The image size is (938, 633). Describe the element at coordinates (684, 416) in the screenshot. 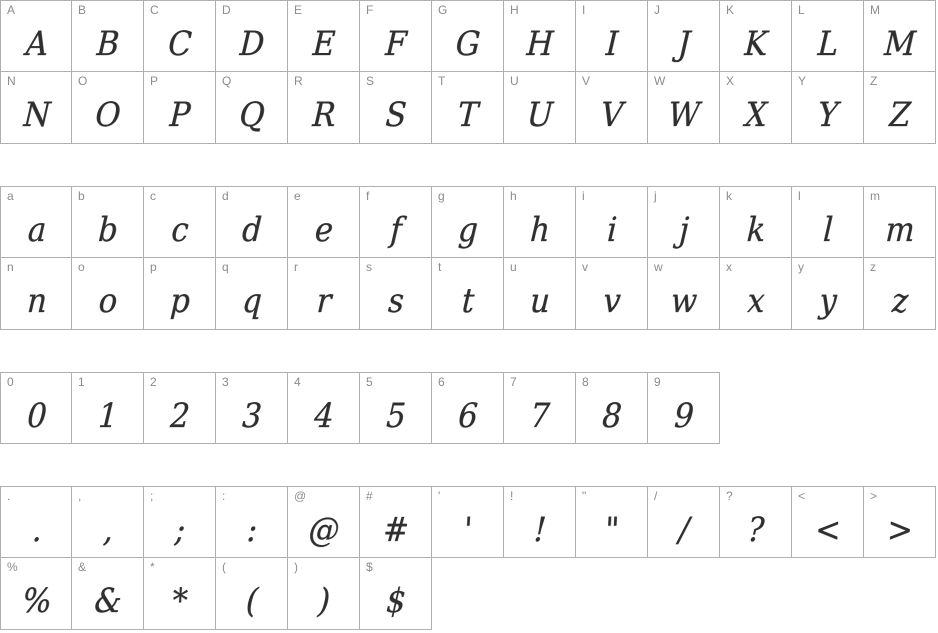

I see `glyph-sample: 9` at that location.